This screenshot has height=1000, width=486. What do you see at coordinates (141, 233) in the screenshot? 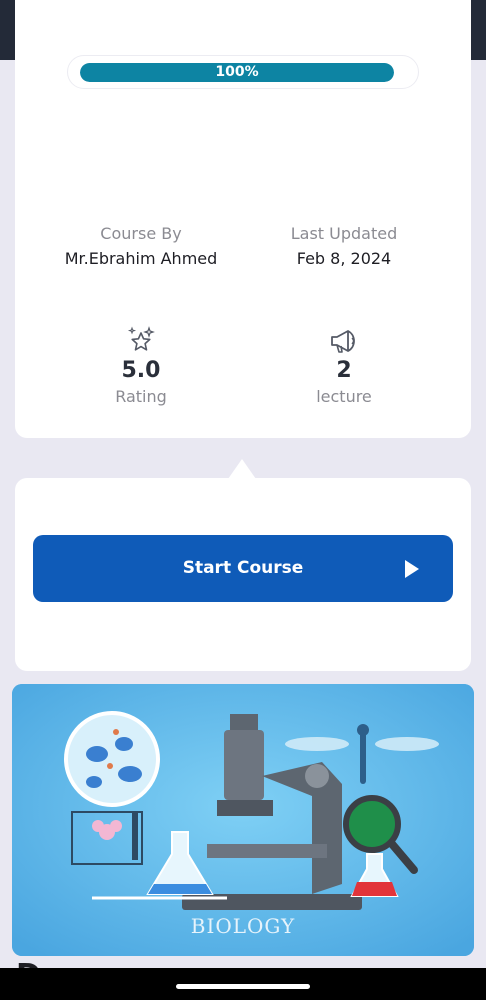
I see `course-by-label: Course By` at bounding box center [141, 233].